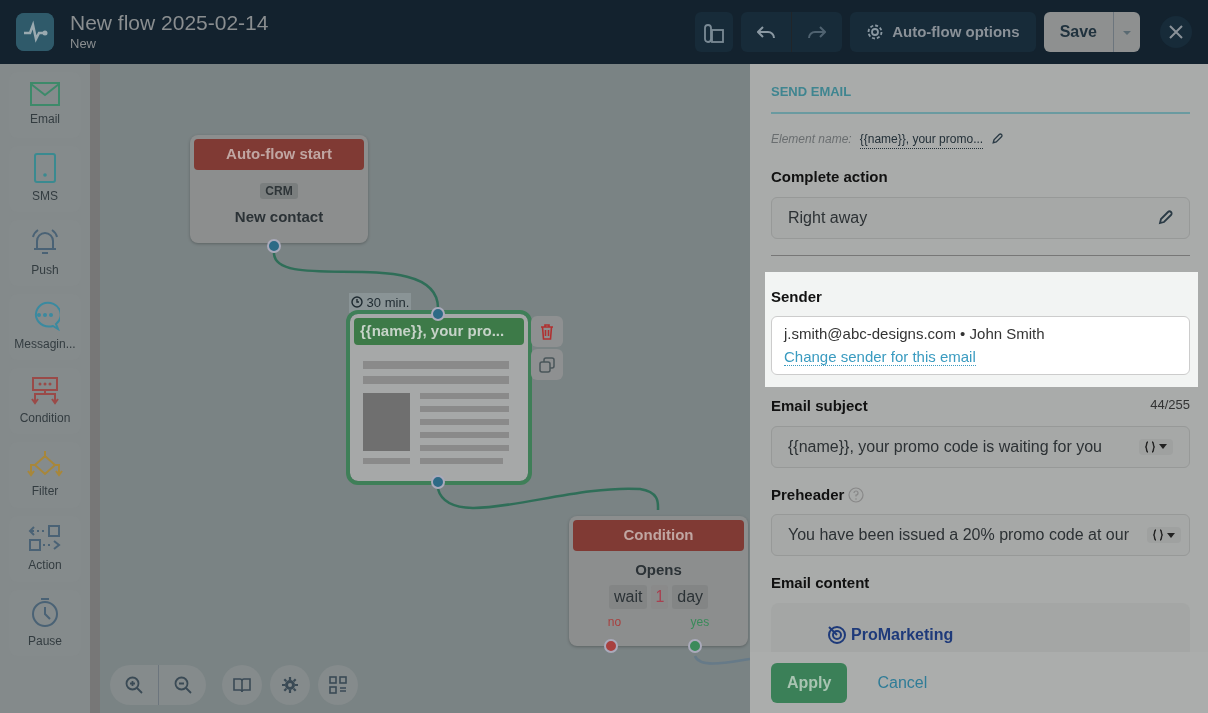 This screenshot has height=713, width=1208. What do you see at coordinates (279, 154) in the screenshot?
I see `node-header: Auto-flow start` at bounding box center [279, 154].